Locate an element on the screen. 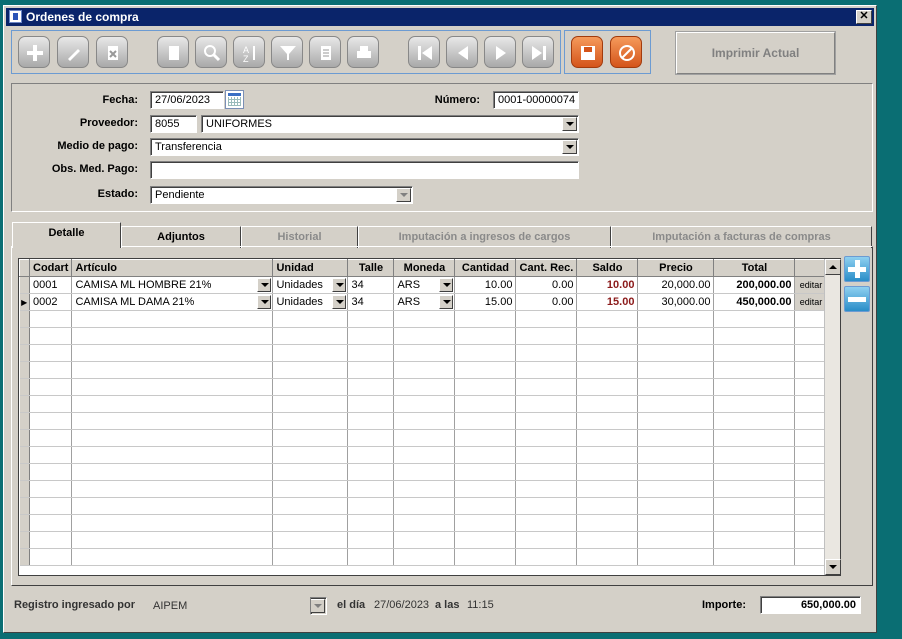 Image resolution: width=902 pixels, height=639 pixels. proveedor-select: UNIFORMES is located at coordinates (390, 124).